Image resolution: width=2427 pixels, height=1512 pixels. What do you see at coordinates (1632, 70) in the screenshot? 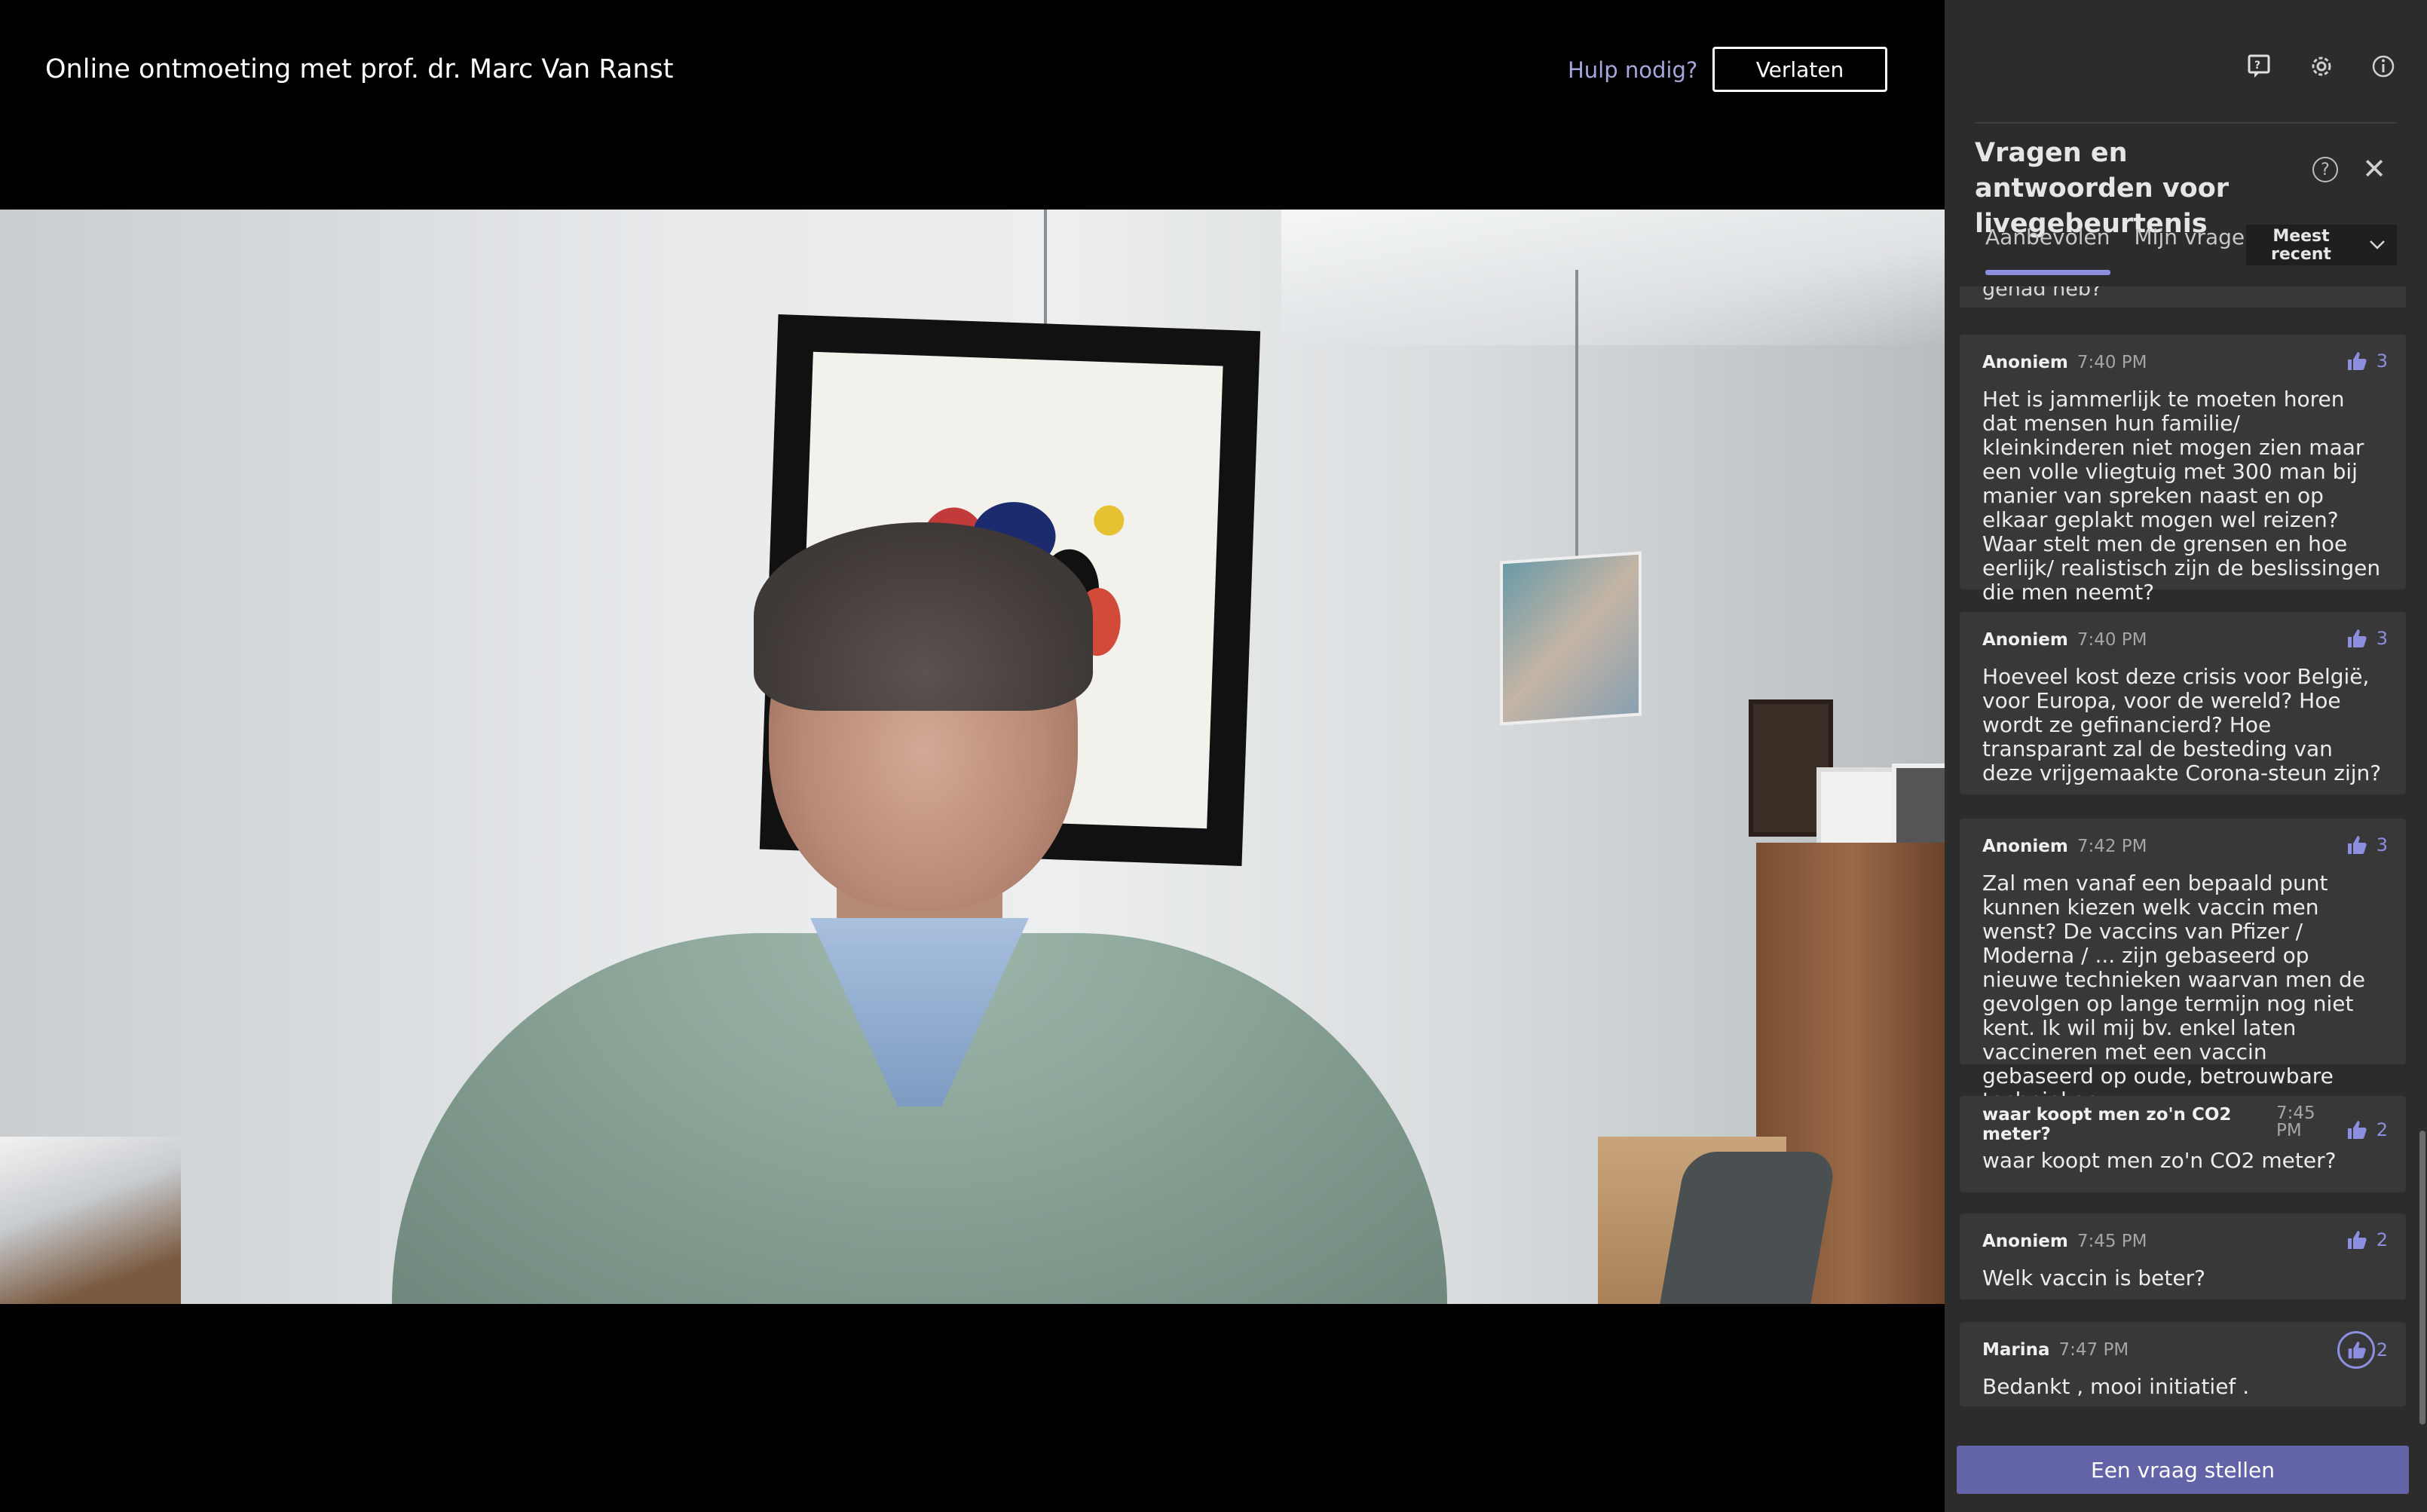
I see `help-link: Hulp nodig?` at bounding box center [1632, 70].